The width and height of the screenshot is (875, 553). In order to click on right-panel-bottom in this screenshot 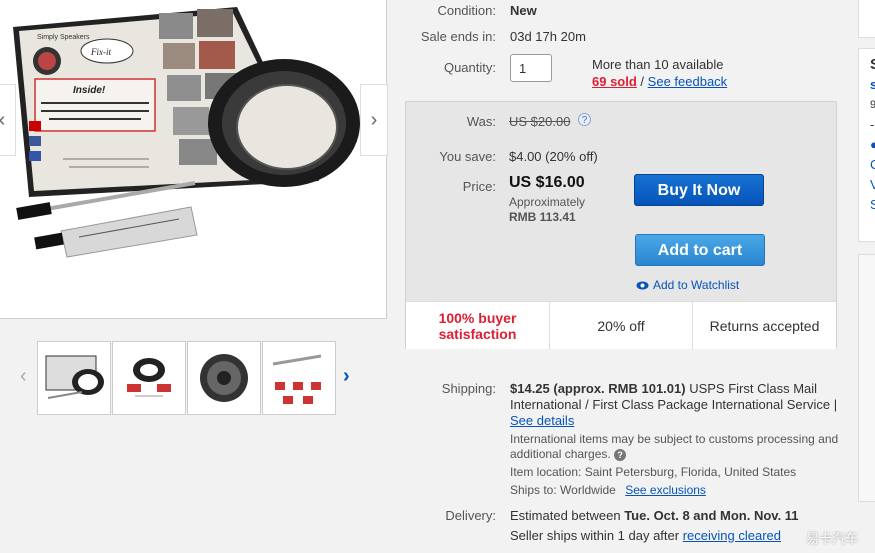, I will do `click(866, 378)`.